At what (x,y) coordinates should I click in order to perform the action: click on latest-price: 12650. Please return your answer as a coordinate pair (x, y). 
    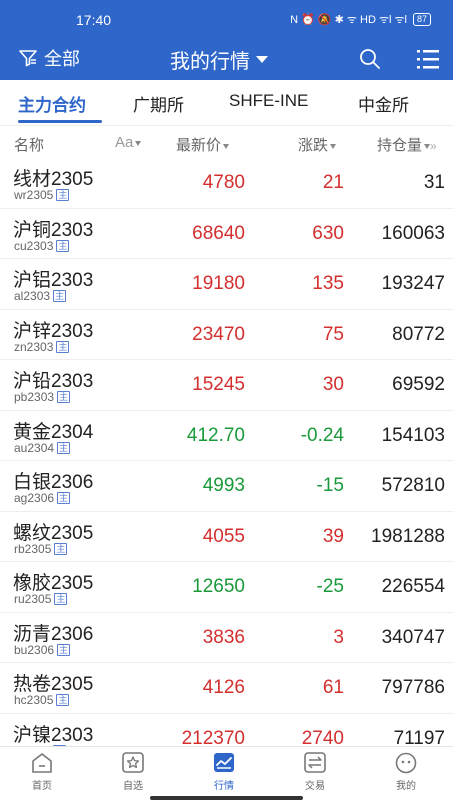
    Looking at the image, I should click on (218, 586).